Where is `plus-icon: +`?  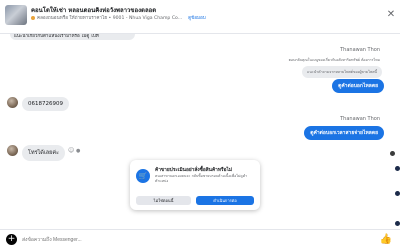 plus-icon: + is located at coordinates (11, 239).